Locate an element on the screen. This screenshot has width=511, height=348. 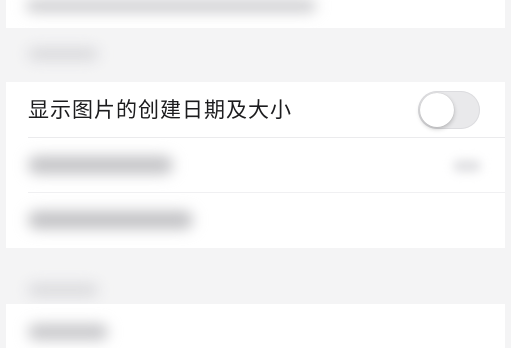
blurred-setting-row is located at coordinates (255, 326).